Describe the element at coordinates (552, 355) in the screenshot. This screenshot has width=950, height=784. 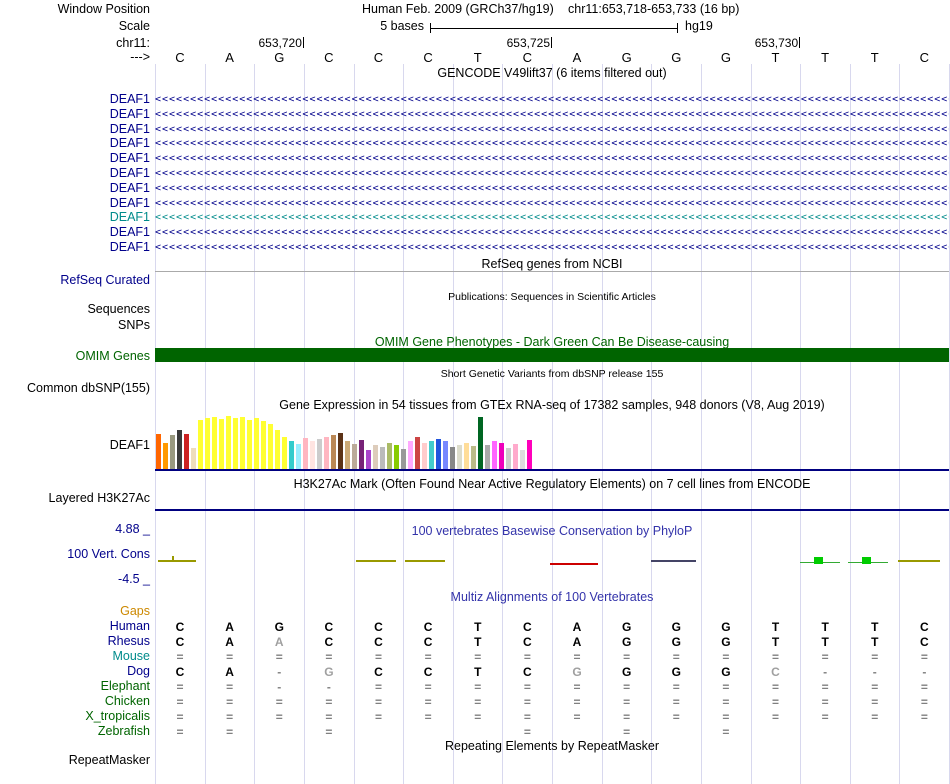
I see `omim-gene-bar` at that location.